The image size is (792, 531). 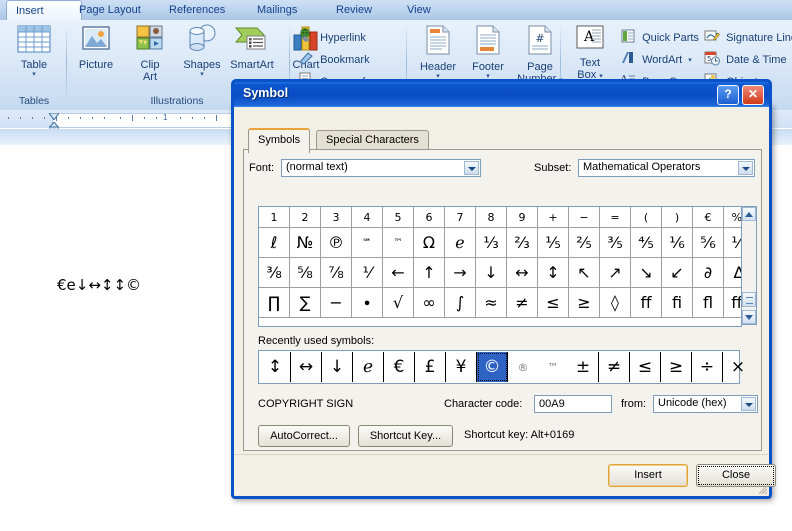 What do you see at coordinates (584, 272) in the screenshot?
I see `symbol-cell: ↖` at bounding box center [584, 272].